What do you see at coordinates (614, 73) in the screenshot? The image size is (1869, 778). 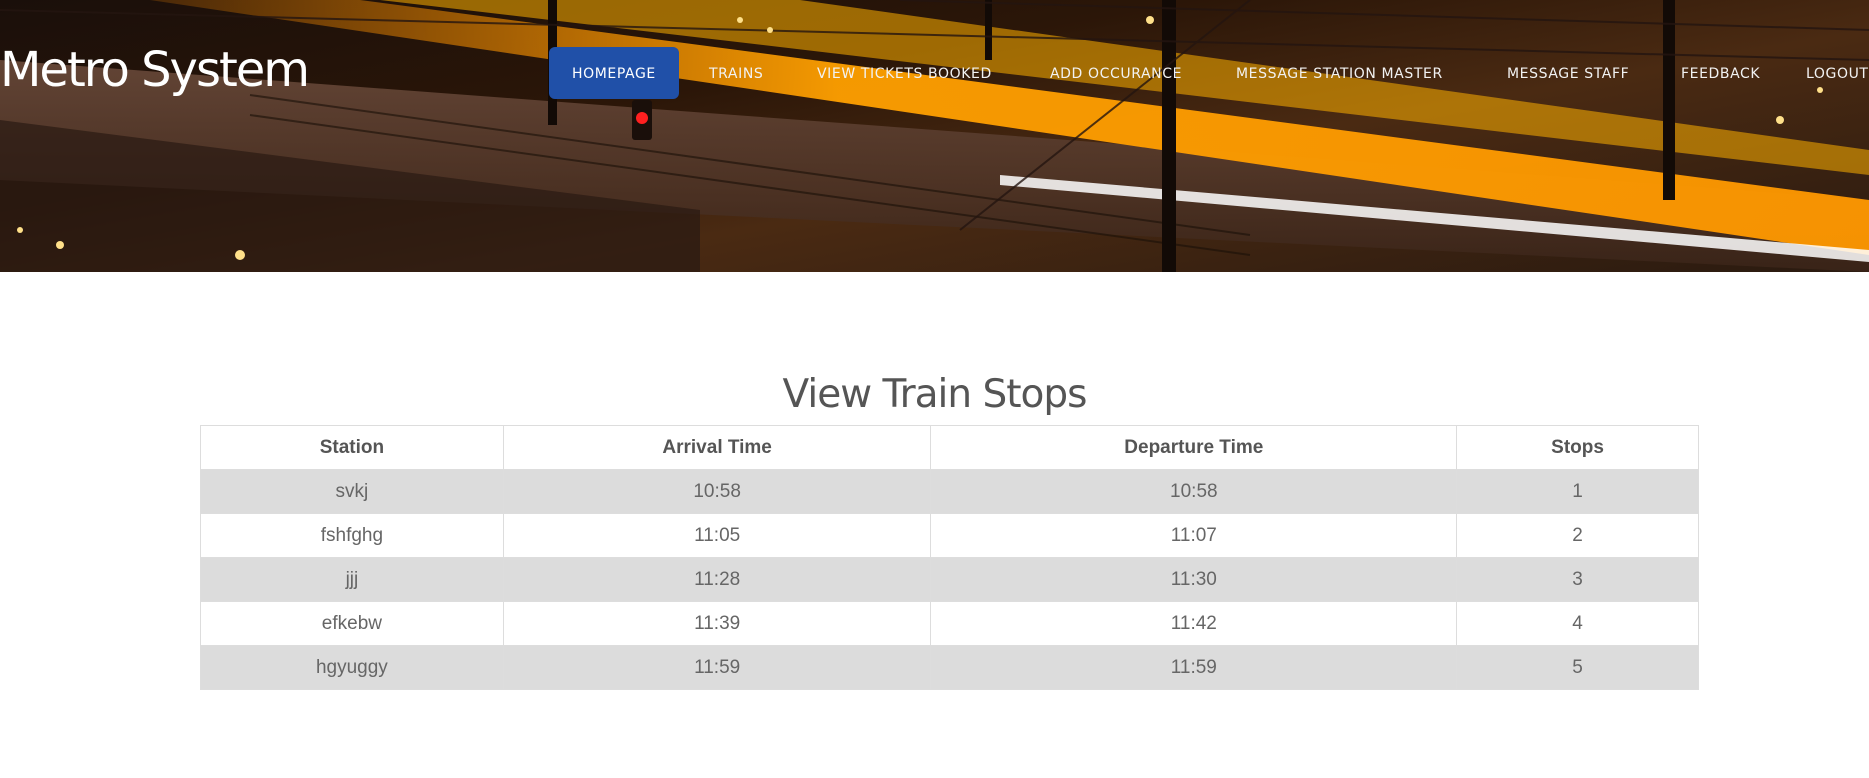 I see `nav-homepage: HOMEPAGE` at bounding box center [614, 73].